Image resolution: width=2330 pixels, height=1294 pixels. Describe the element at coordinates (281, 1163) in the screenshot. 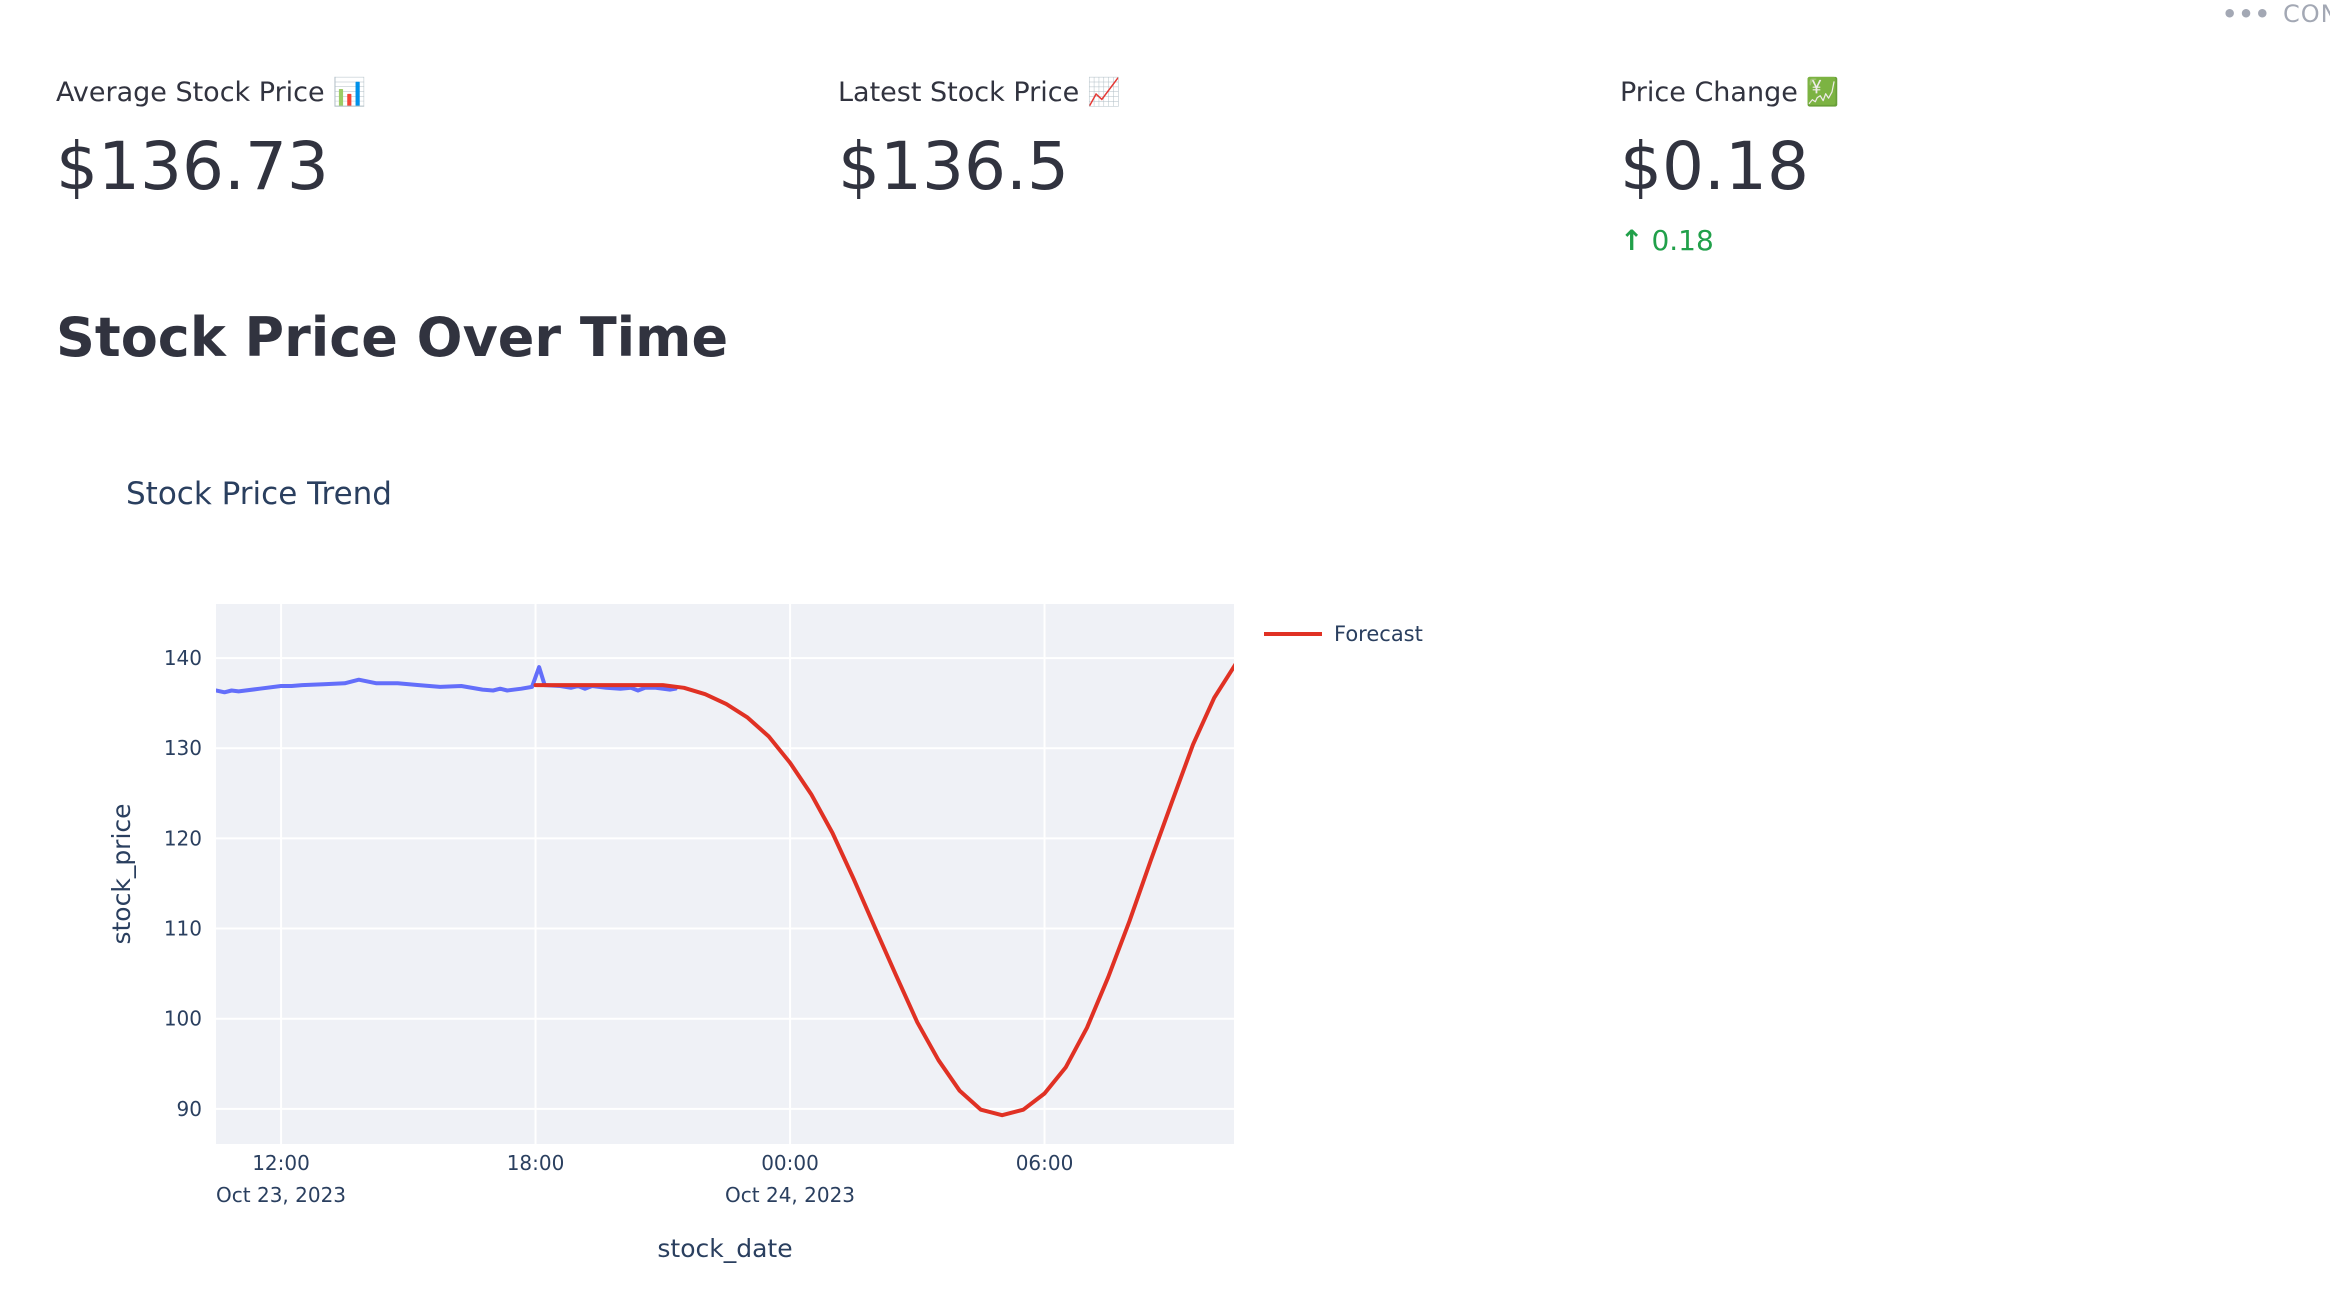

I see `x-tick-label: 12:00` at that location.